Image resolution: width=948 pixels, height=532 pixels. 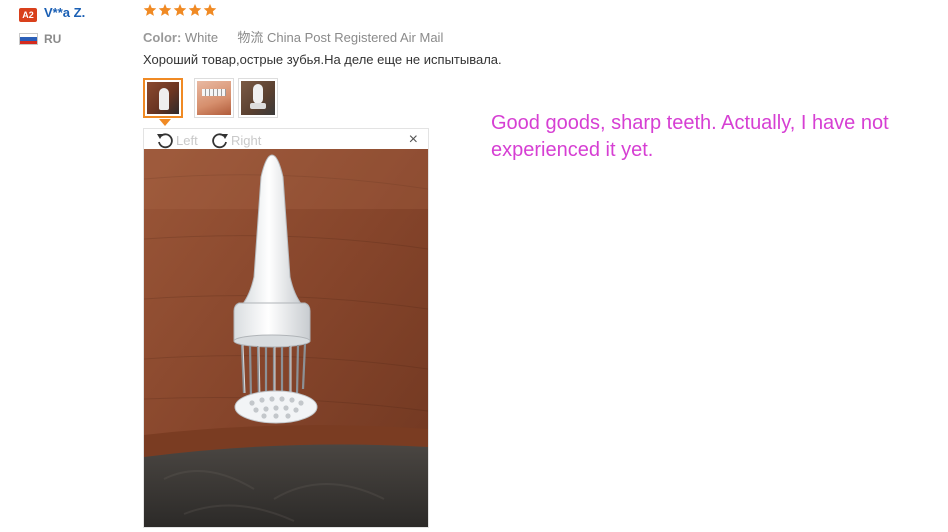 What do you see at coordinates (201, 37) in the screenshot?
I see `color-value: White` at bounding box center [201, 37].